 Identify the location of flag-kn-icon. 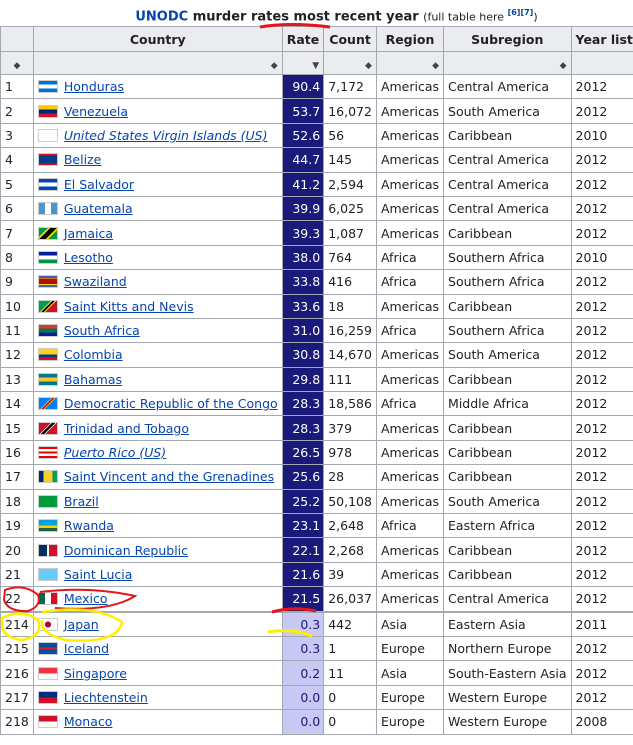
(47, 306).